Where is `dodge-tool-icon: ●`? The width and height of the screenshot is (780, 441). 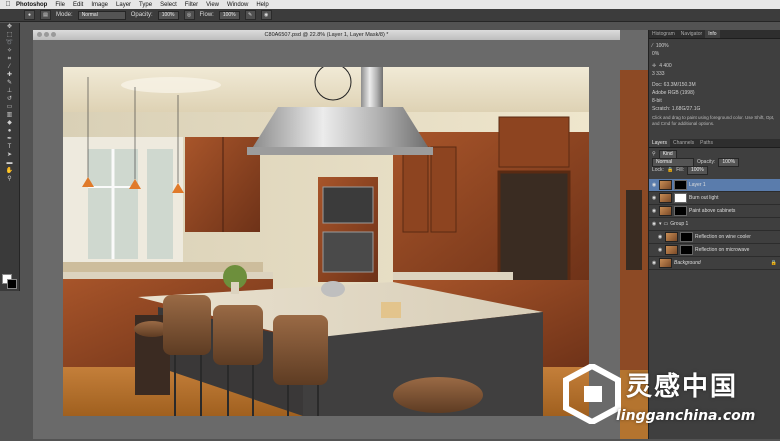 dodge-tool-icon: ● is located at coordinates (9, 131).